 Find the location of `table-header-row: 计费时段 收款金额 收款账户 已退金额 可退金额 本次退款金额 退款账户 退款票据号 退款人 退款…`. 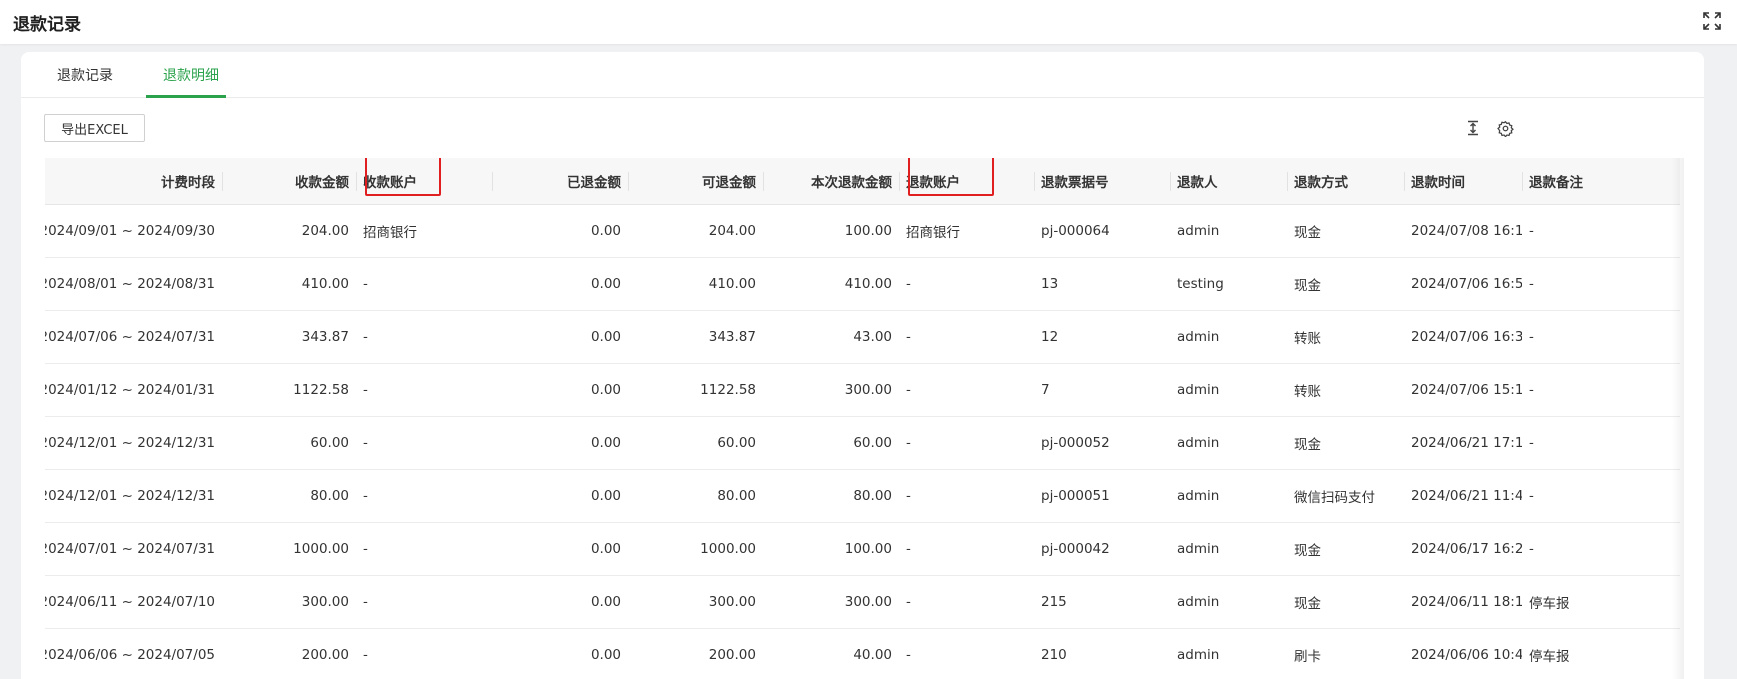

table-header-row: 计费时段 收款金额 收款账户 已退金额 可退金额 本次退款金额 退款账户 退款票据号 退款人 退款… is located at coordinates (862, 181).